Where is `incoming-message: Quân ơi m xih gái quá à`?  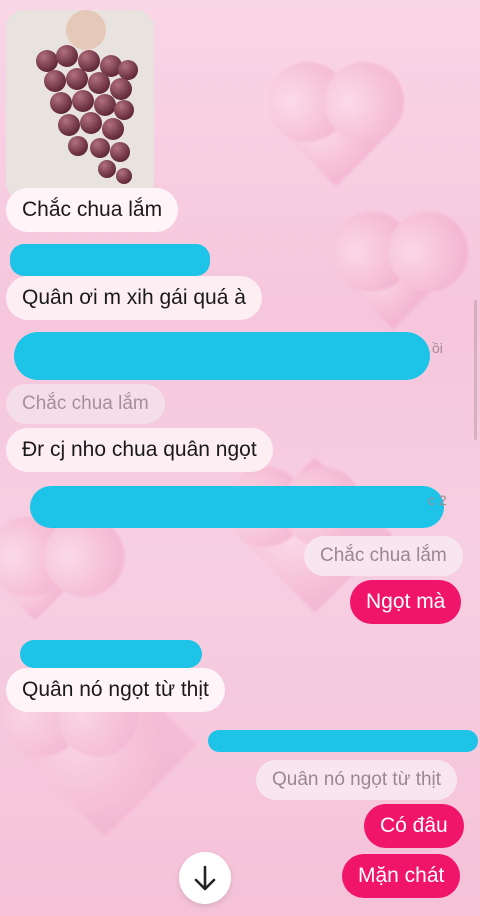
incoming-message: Quân ơi m xih gái quá à is located at coordinates (134, 298).